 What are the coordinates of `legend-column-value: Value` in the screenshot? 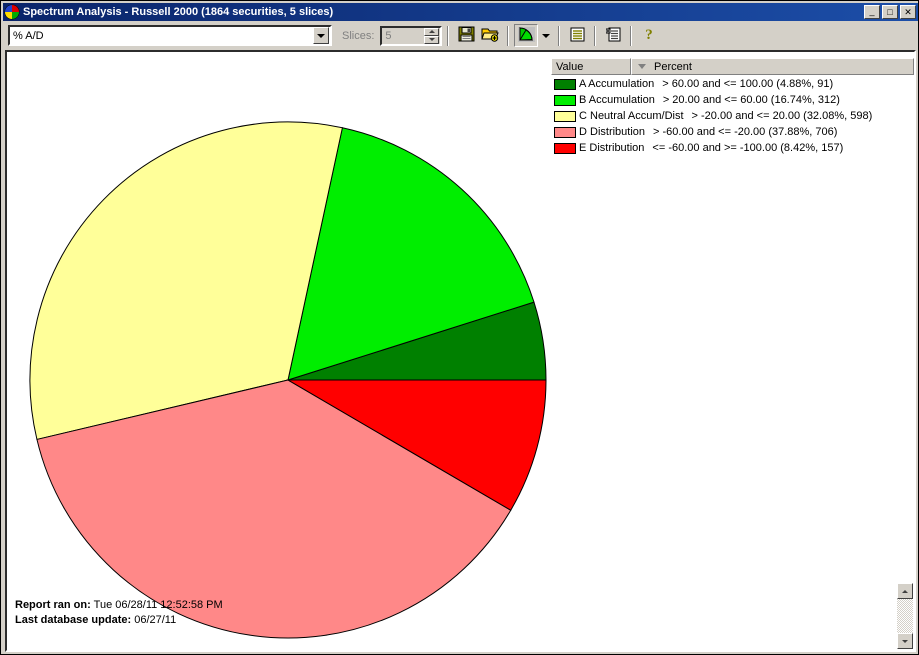 It's located at (591, 66).